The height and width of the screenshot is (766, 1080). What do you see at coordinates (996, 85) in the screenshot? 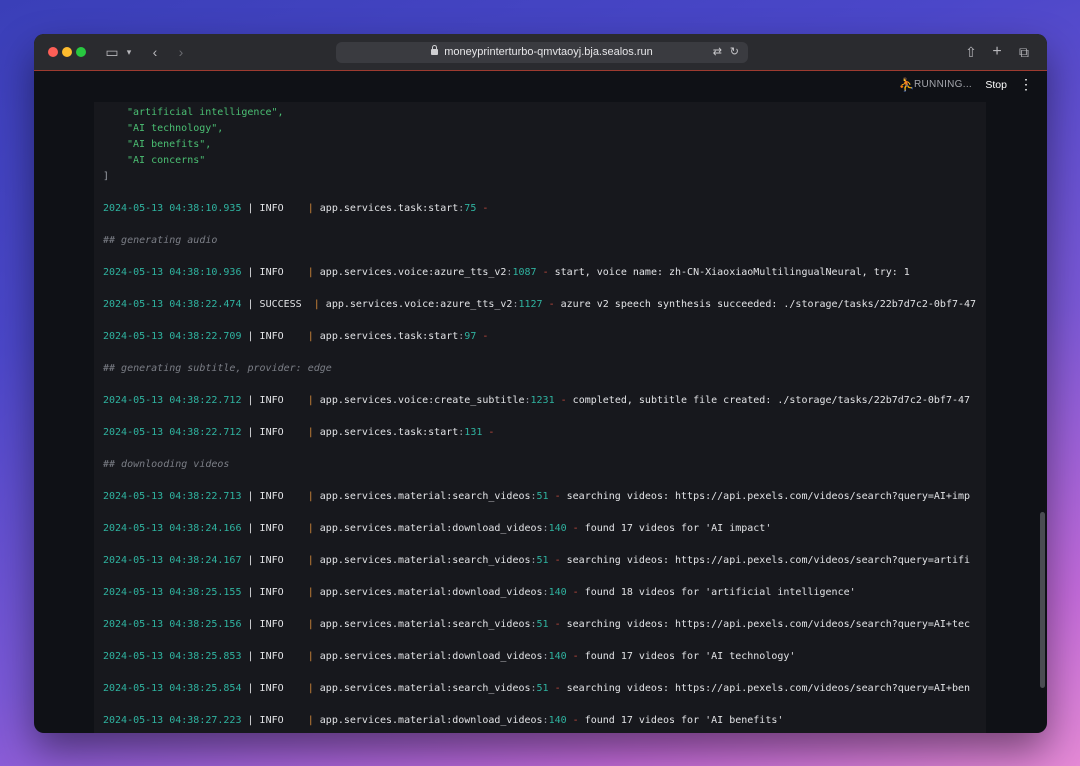
I see `stop-button: Stop` at bounding box center [996, 85].